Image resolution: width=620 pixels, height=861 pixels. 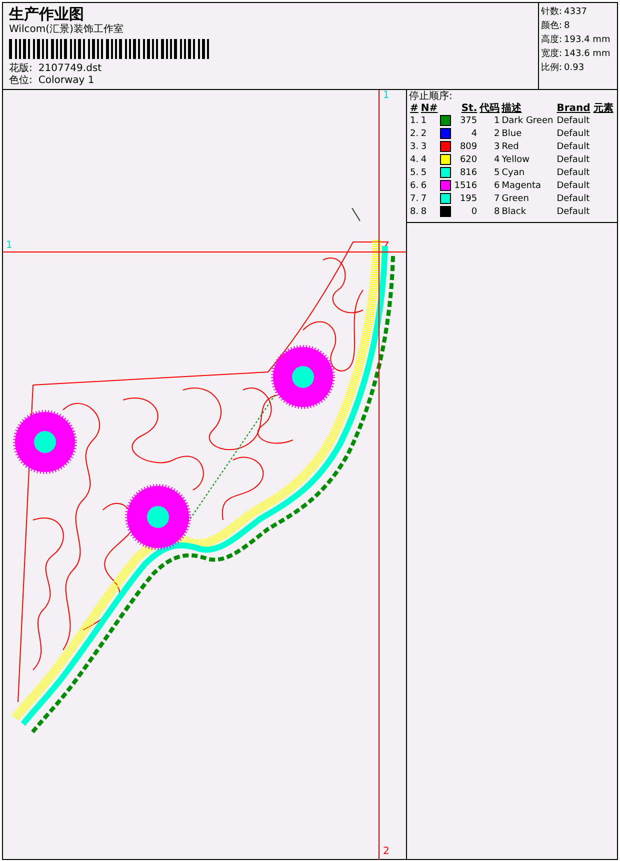 I want to click on table-cell: 8., so click(x=414, y=212).